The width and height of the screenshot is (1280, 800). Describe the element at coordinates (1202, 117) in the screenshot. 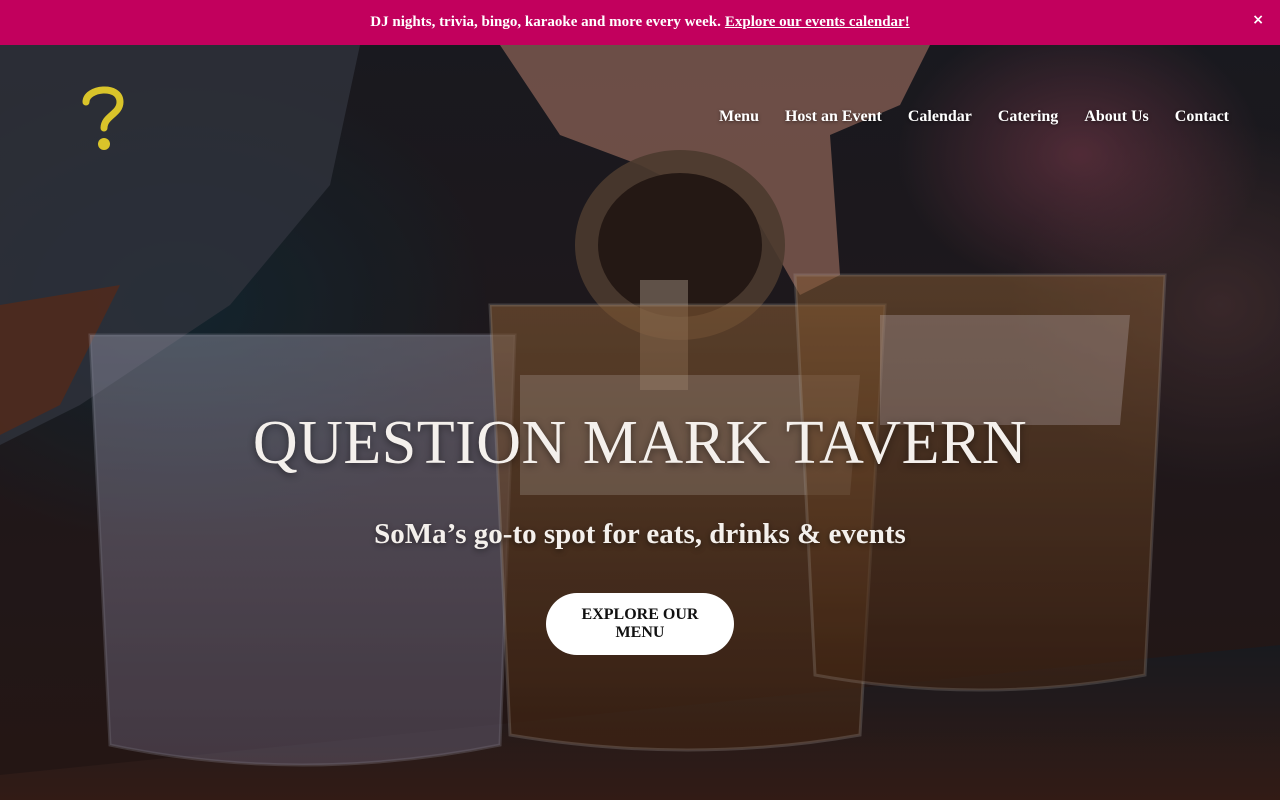

I see `nav-item-contact: Contact` at that location.